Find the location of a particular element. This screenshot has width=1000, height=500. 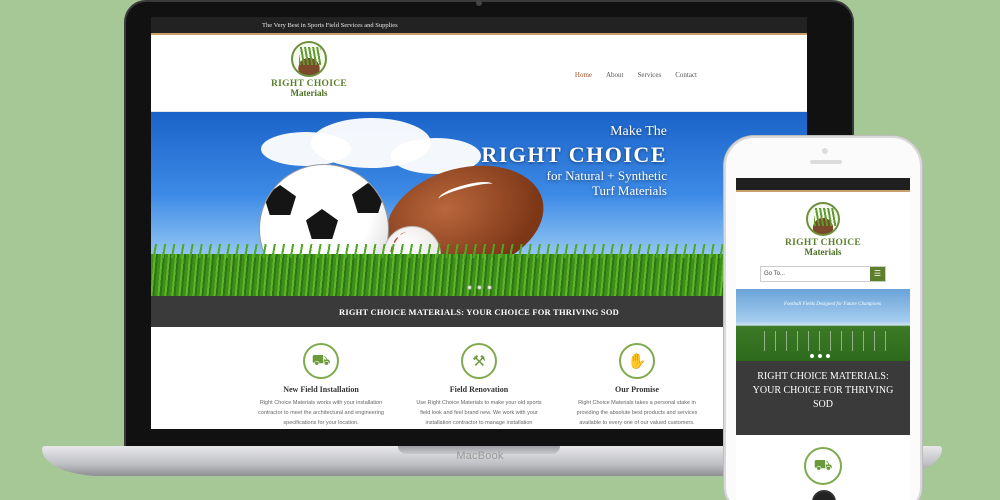

nav-contact: Contact is located at coordinates (686, 75).